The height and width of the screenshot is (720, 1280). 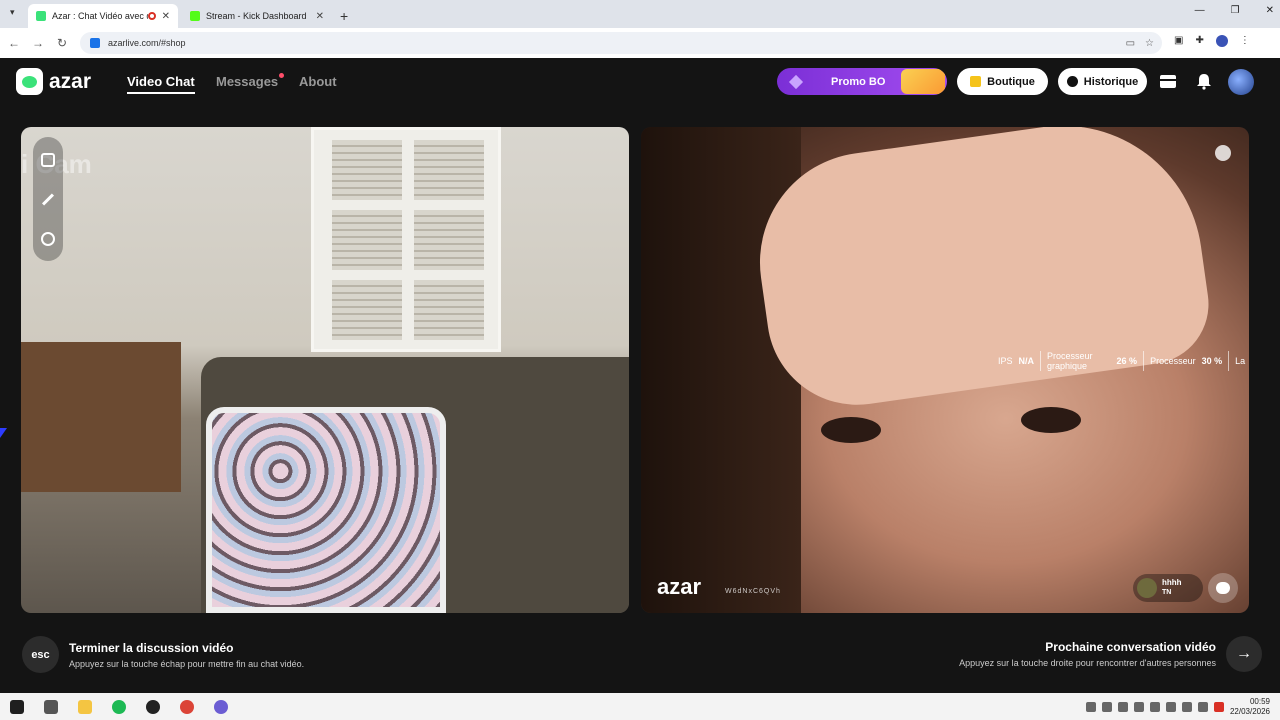 What do you see at coordinates (796, 81) in the screenshot?
I see `diamond-icon` at bounding box center [796, 81].